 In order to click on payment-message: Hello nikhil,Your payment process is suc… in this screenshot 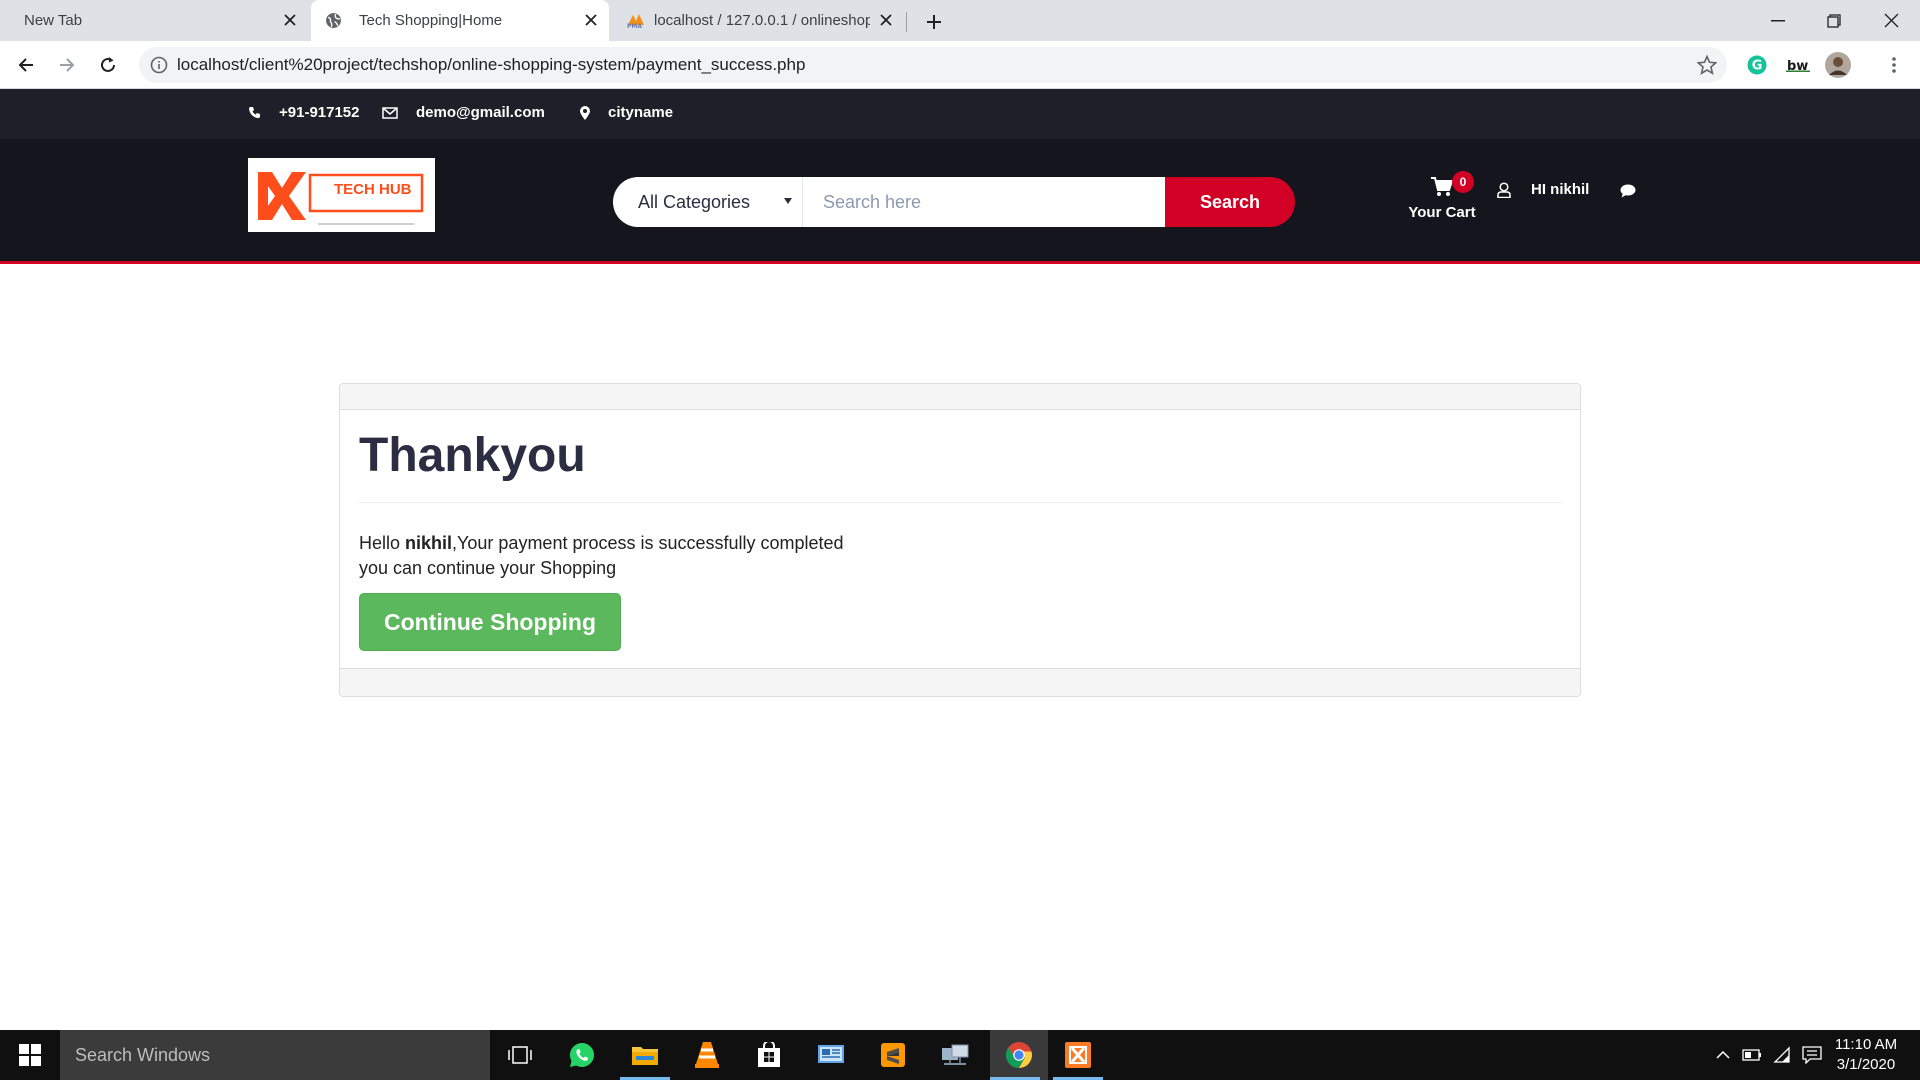, I will do `click(601, 556)`.